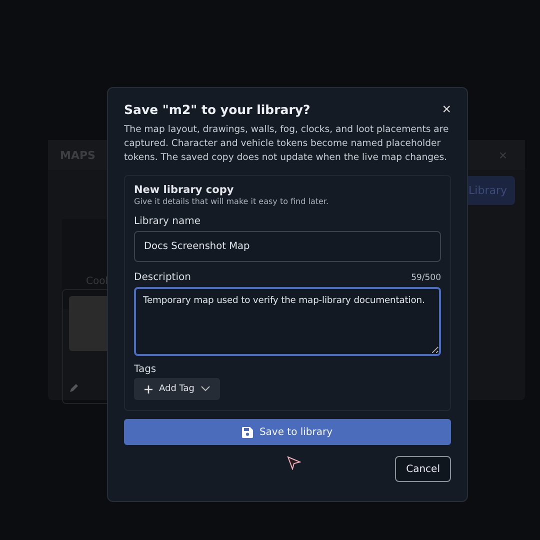  I want to click on field-label: Library name, so click(167, 221).